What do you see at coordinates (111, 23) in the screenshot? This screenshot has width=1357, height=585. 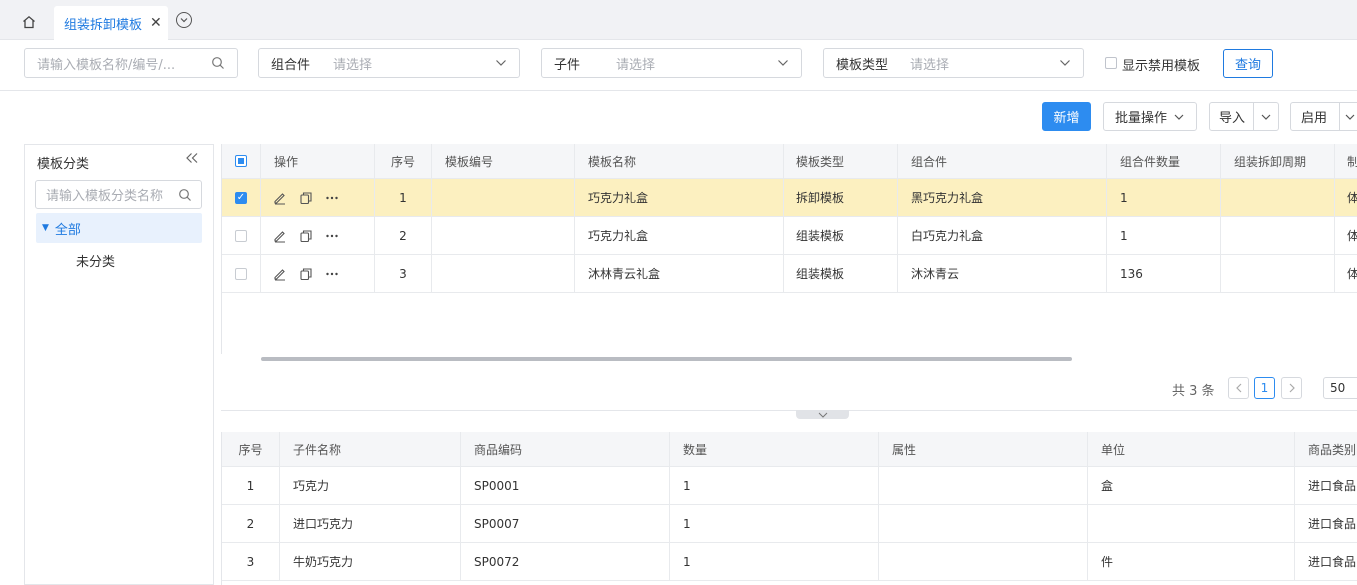 I see `tab-assembly-template: 组装拆卸模板 ✕` at bounding box center [111, 23].